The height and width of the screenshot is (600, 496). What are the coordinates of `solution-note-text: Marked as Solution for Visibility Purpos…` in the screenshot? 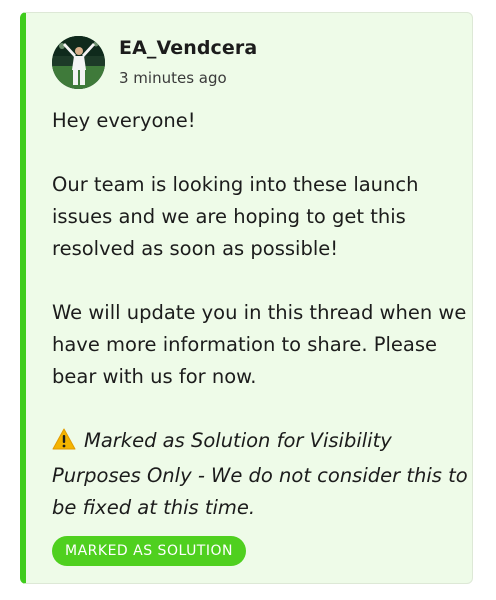 It's located at (260, 474).